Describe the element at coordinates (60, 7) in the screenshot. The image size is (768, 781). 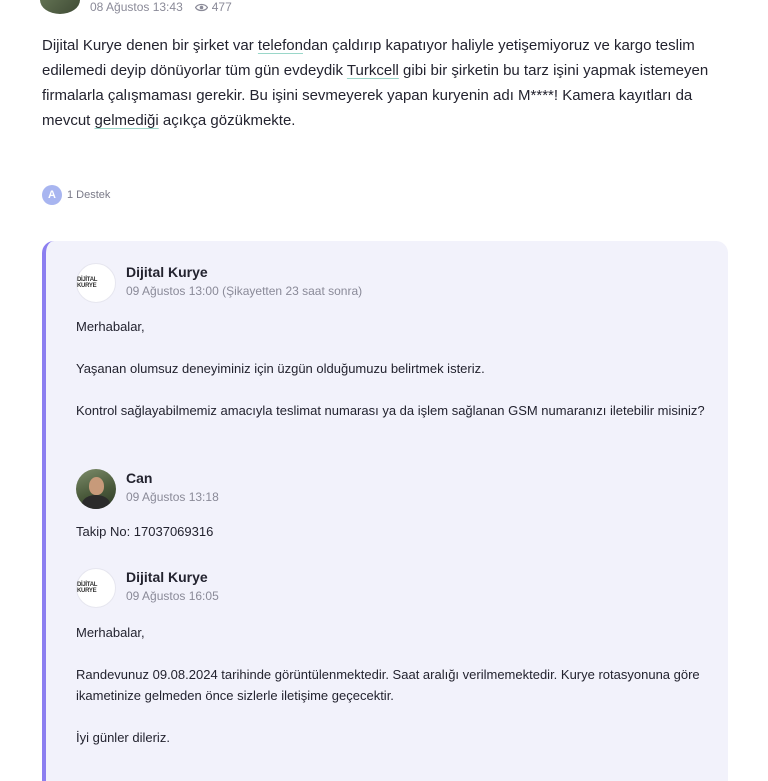
I see `complainant-avatar` at that location.